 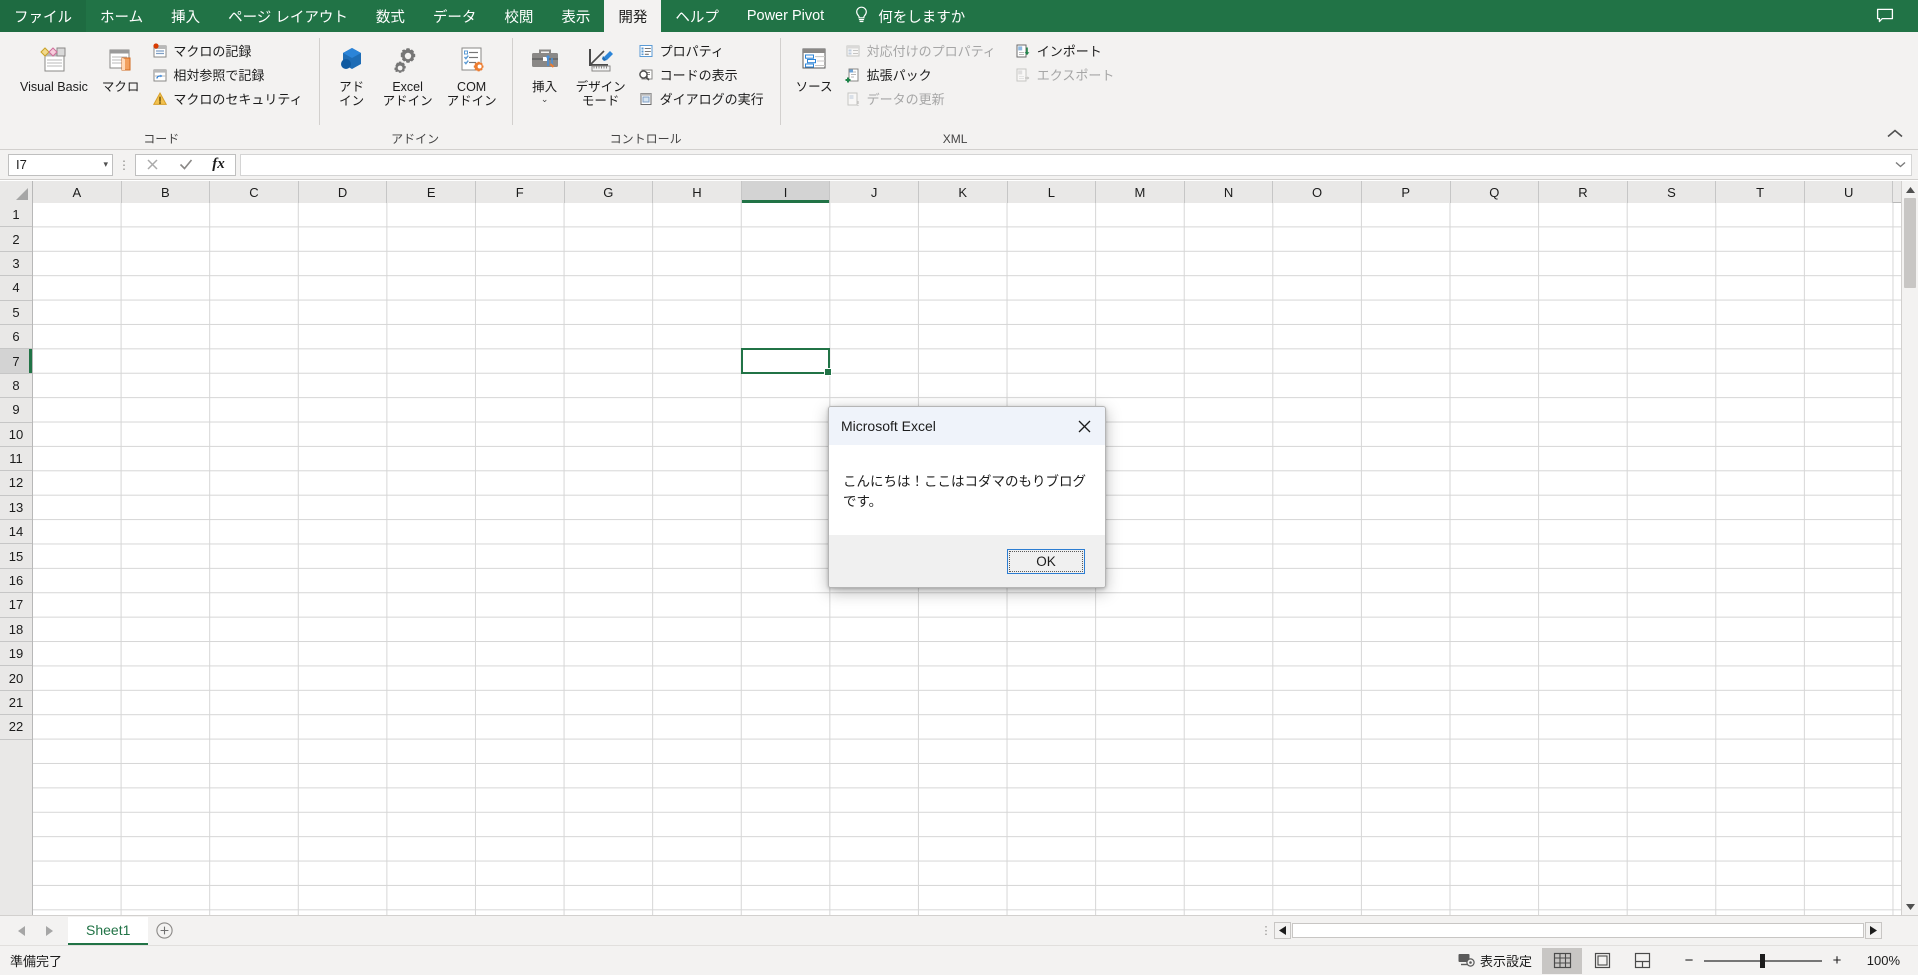 I want to click on vertical-scrollbar, so click(x=1909, y=548).